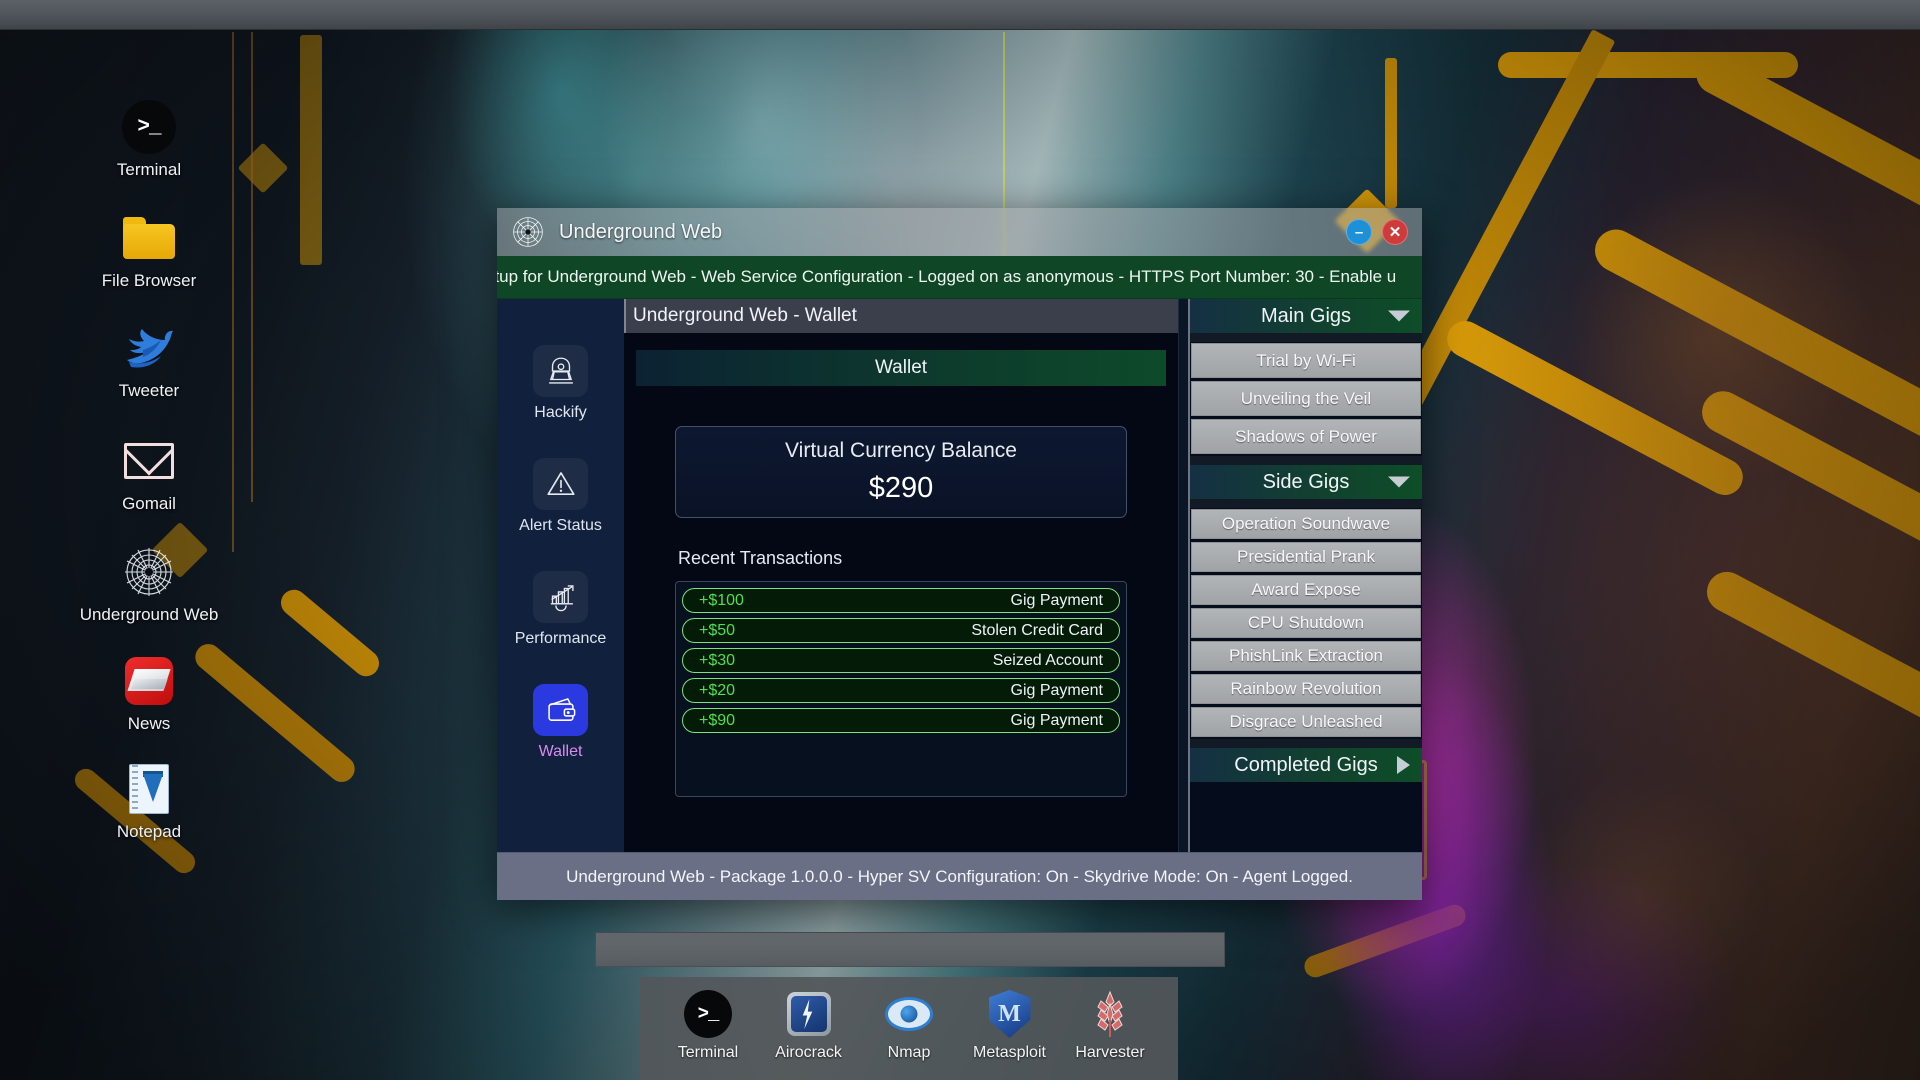 The width and height of the screenshot is (1920, 1080). What do you see at coordinates (1009, 1052) in the screenshot?
I see `dock-item-label: Metasploit` at bounding box center [1009, 1052].